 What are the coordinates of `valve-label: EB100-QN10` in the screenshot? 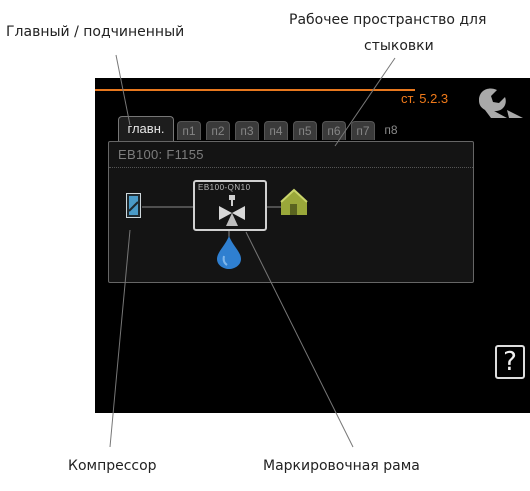 It's located at (224, 187).